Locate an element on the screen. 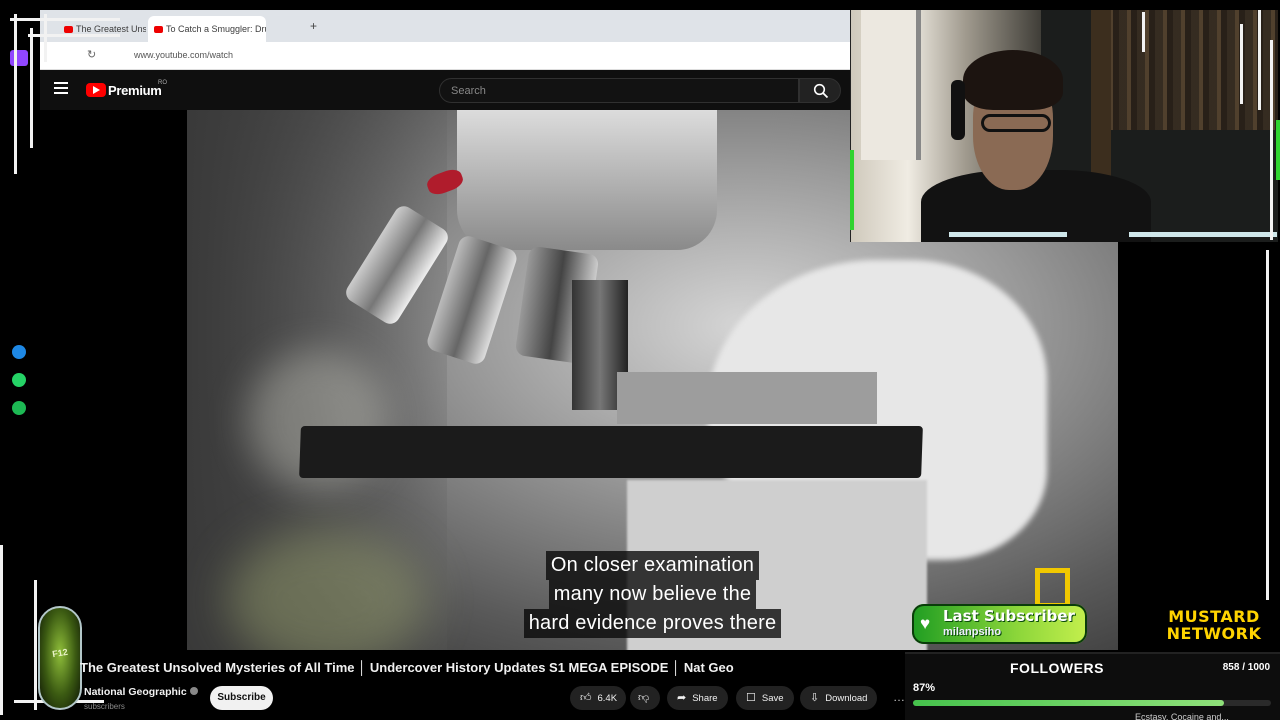 This screenshot has height=720, width=1280. region-code: RO is located at coordinates (162, 83).